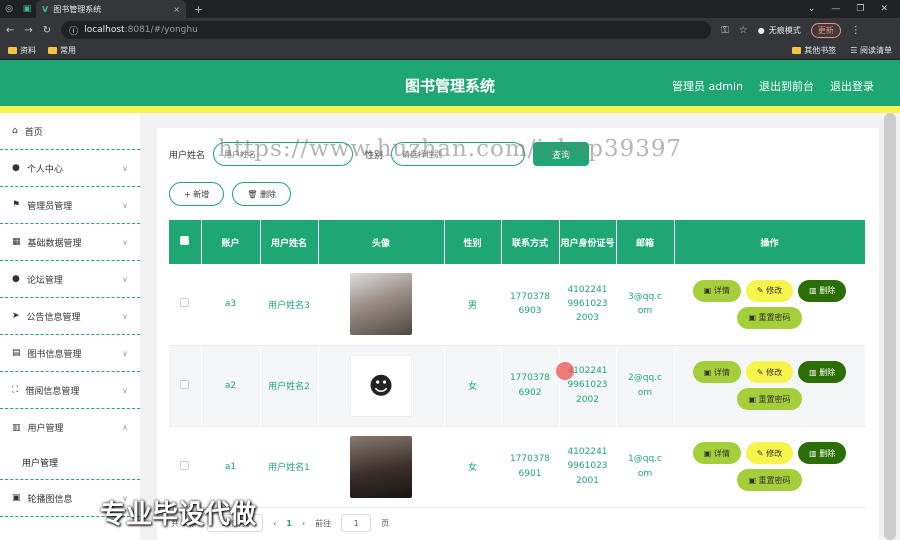 This screenshot has width=900, height=540. Describe the element at coordinates (588, 242) in the screenshot. I see `col-id-card: 用户身份证号` at that location.